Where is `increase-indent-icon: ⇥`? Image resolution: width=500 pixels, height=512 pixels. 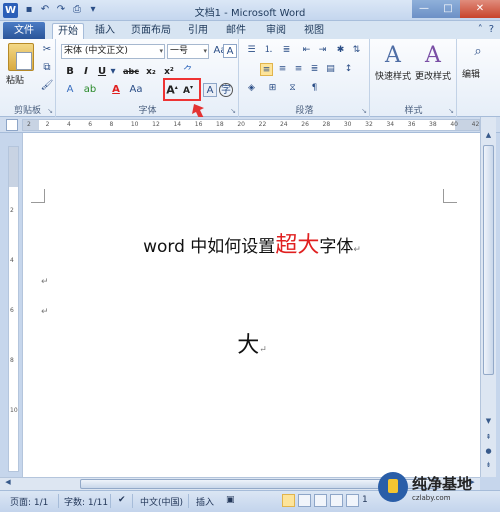 increase-indent-icon: ⇥ is located at coordinates (322, 50).